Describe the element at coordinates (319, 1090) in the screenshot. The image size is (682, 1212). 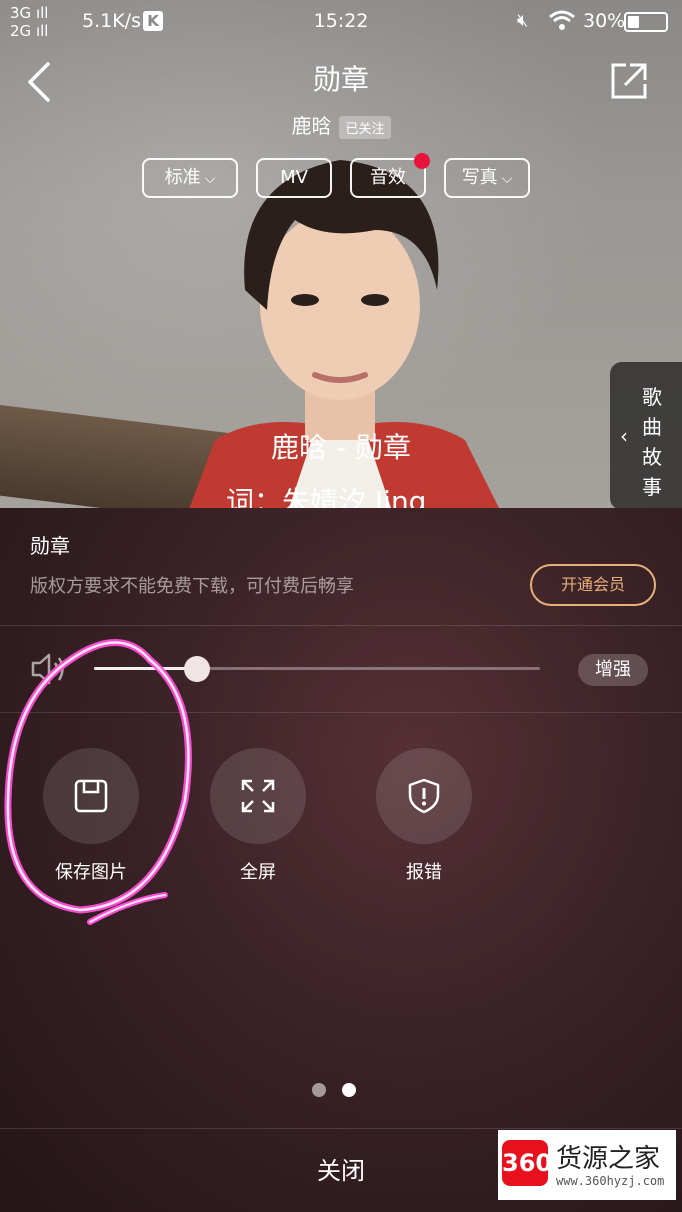
I see `page-dot` at that location.